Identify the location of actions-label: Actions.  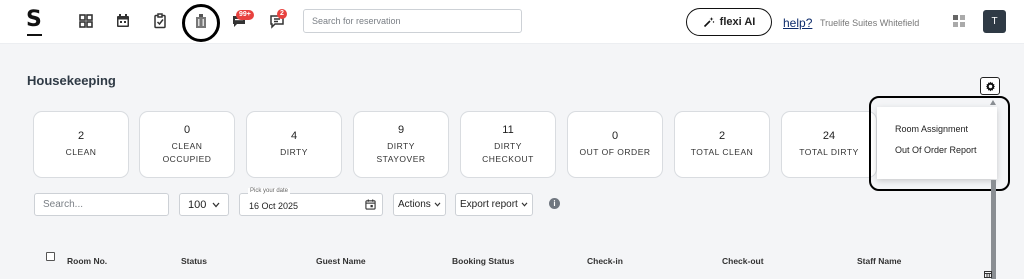
(414, 204).